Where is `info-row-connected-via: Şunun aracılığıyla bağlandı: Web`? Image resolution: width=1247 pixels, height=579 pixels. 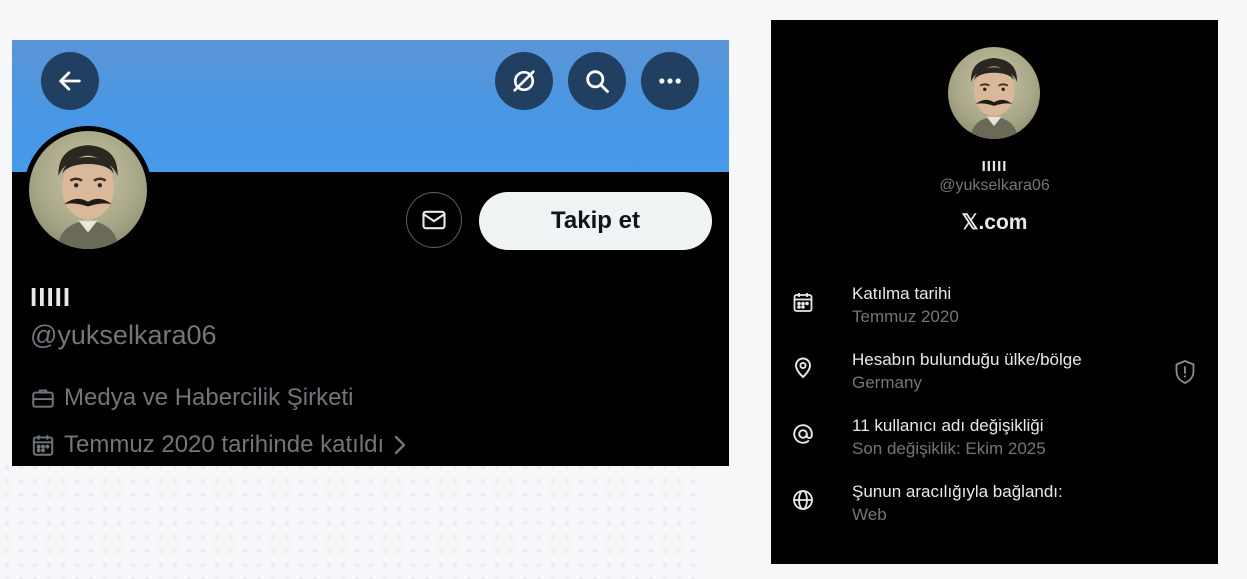 info-row-connected-via: Şunun aracılığıyla bağlandı: Web is located at coordinates (996, 507).